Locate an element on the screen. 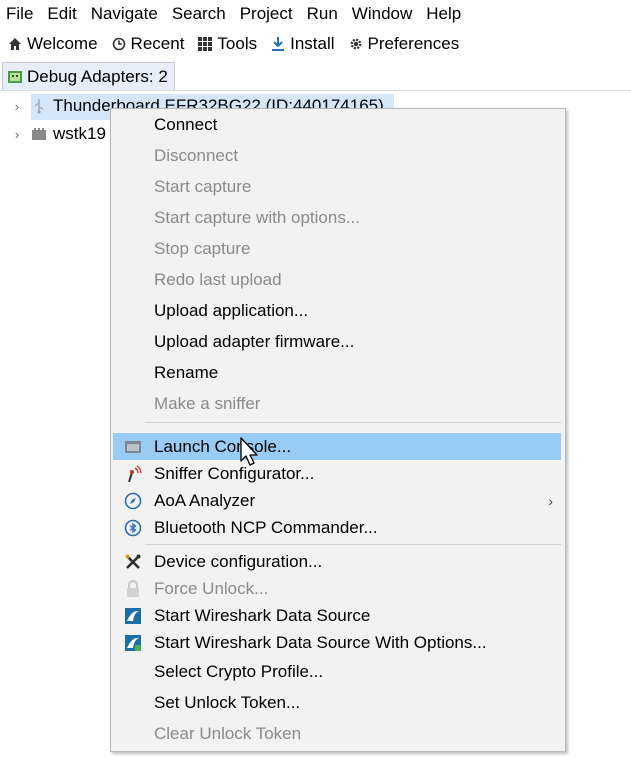  sniffer-icon is located at coordinates (133, 473).